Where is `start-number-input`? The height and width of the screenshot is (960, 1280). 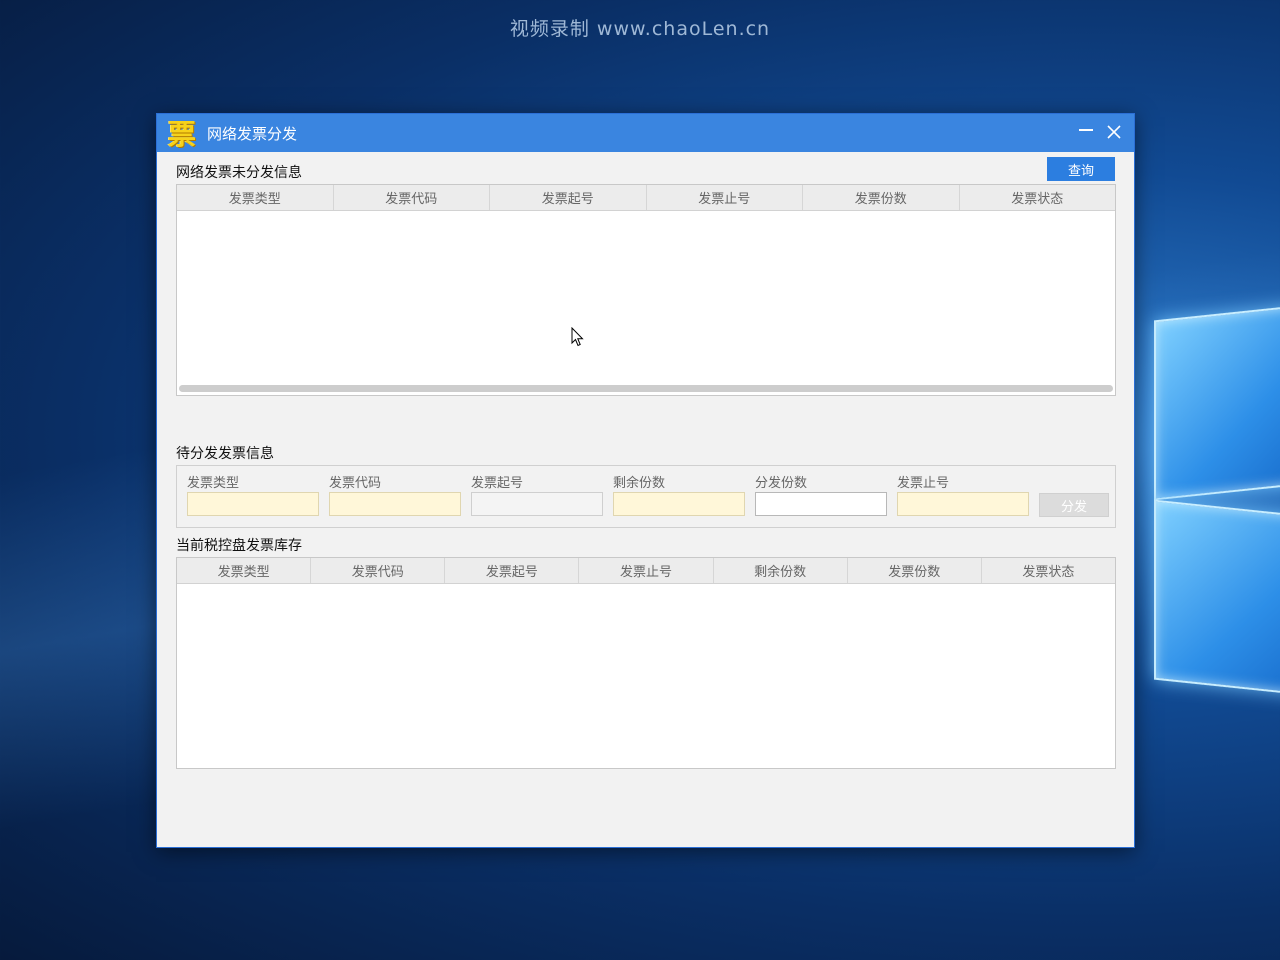 start-number-input is located at coordinates (537, 504).